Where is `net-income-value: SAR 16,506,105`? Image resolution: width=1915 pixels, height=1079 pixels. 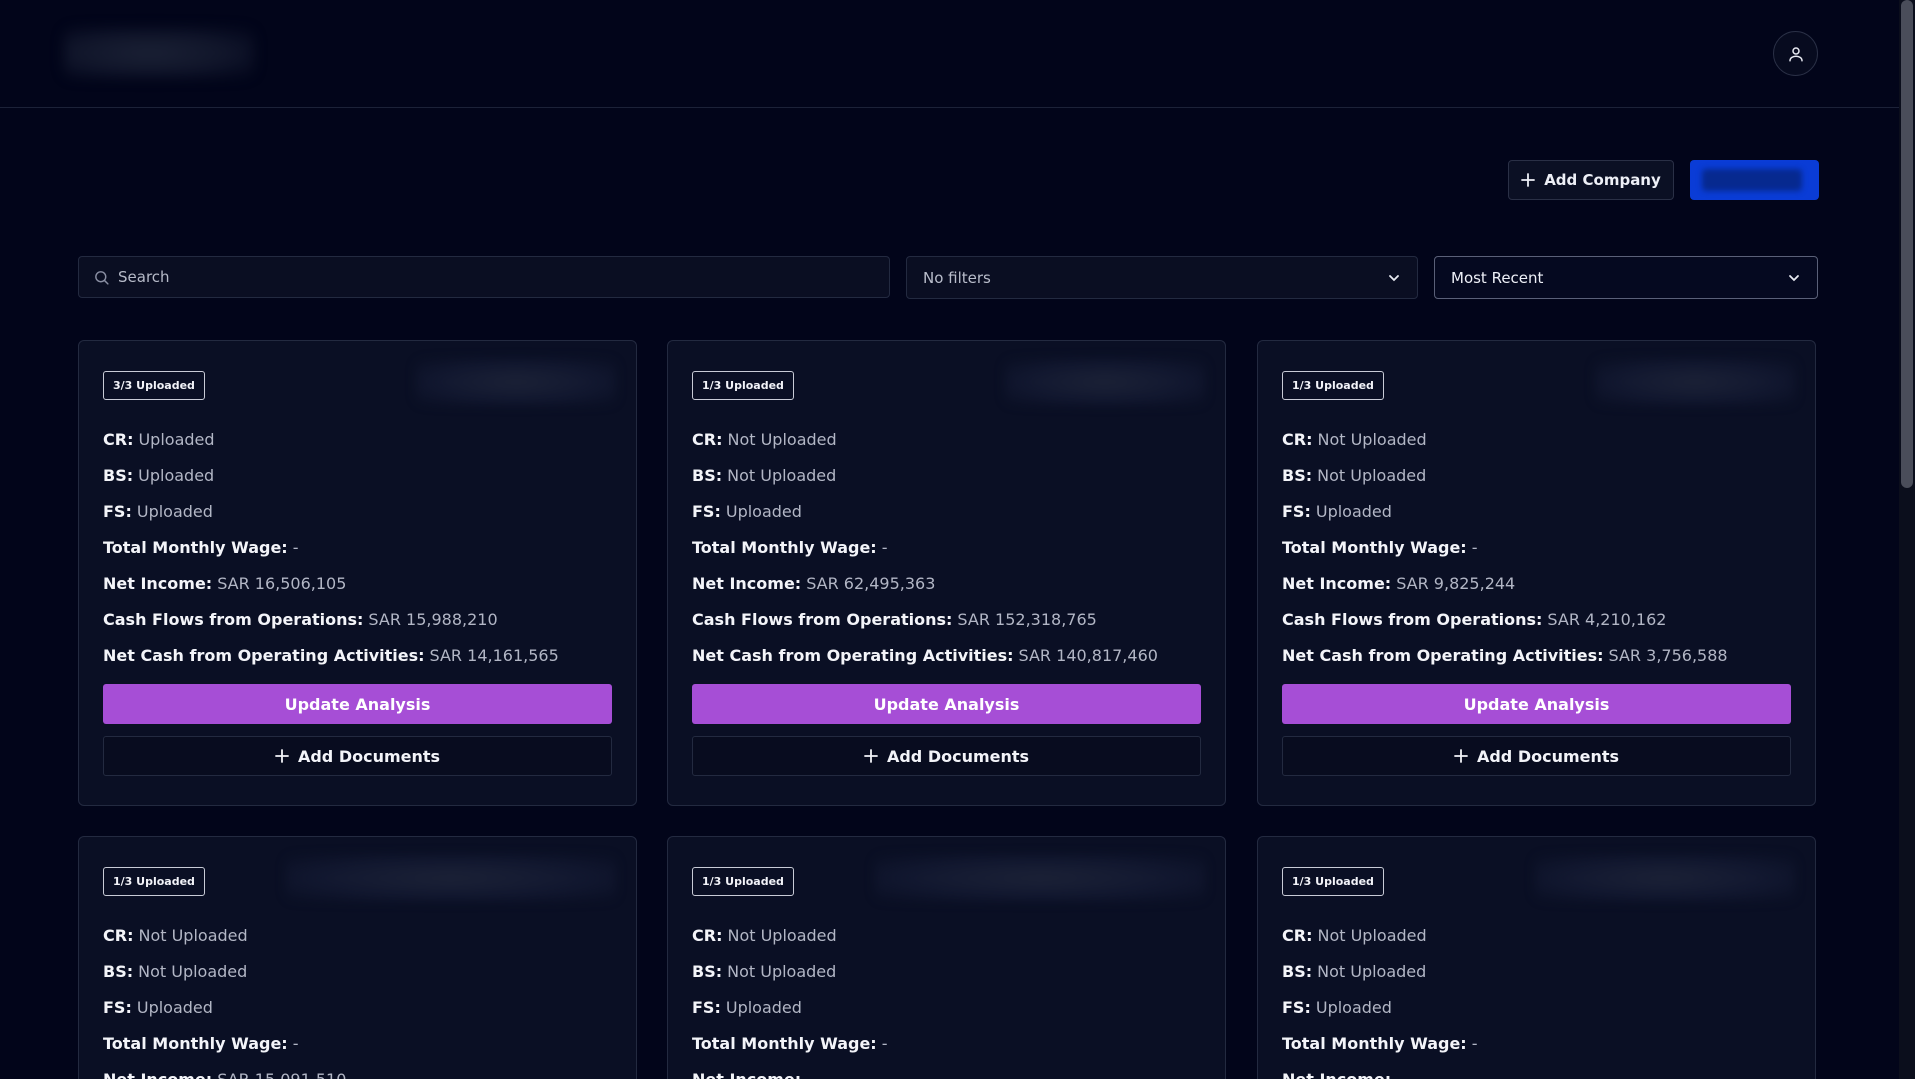 net-income-value: SAR 16,506,105 is located at coordinates (282, 583).